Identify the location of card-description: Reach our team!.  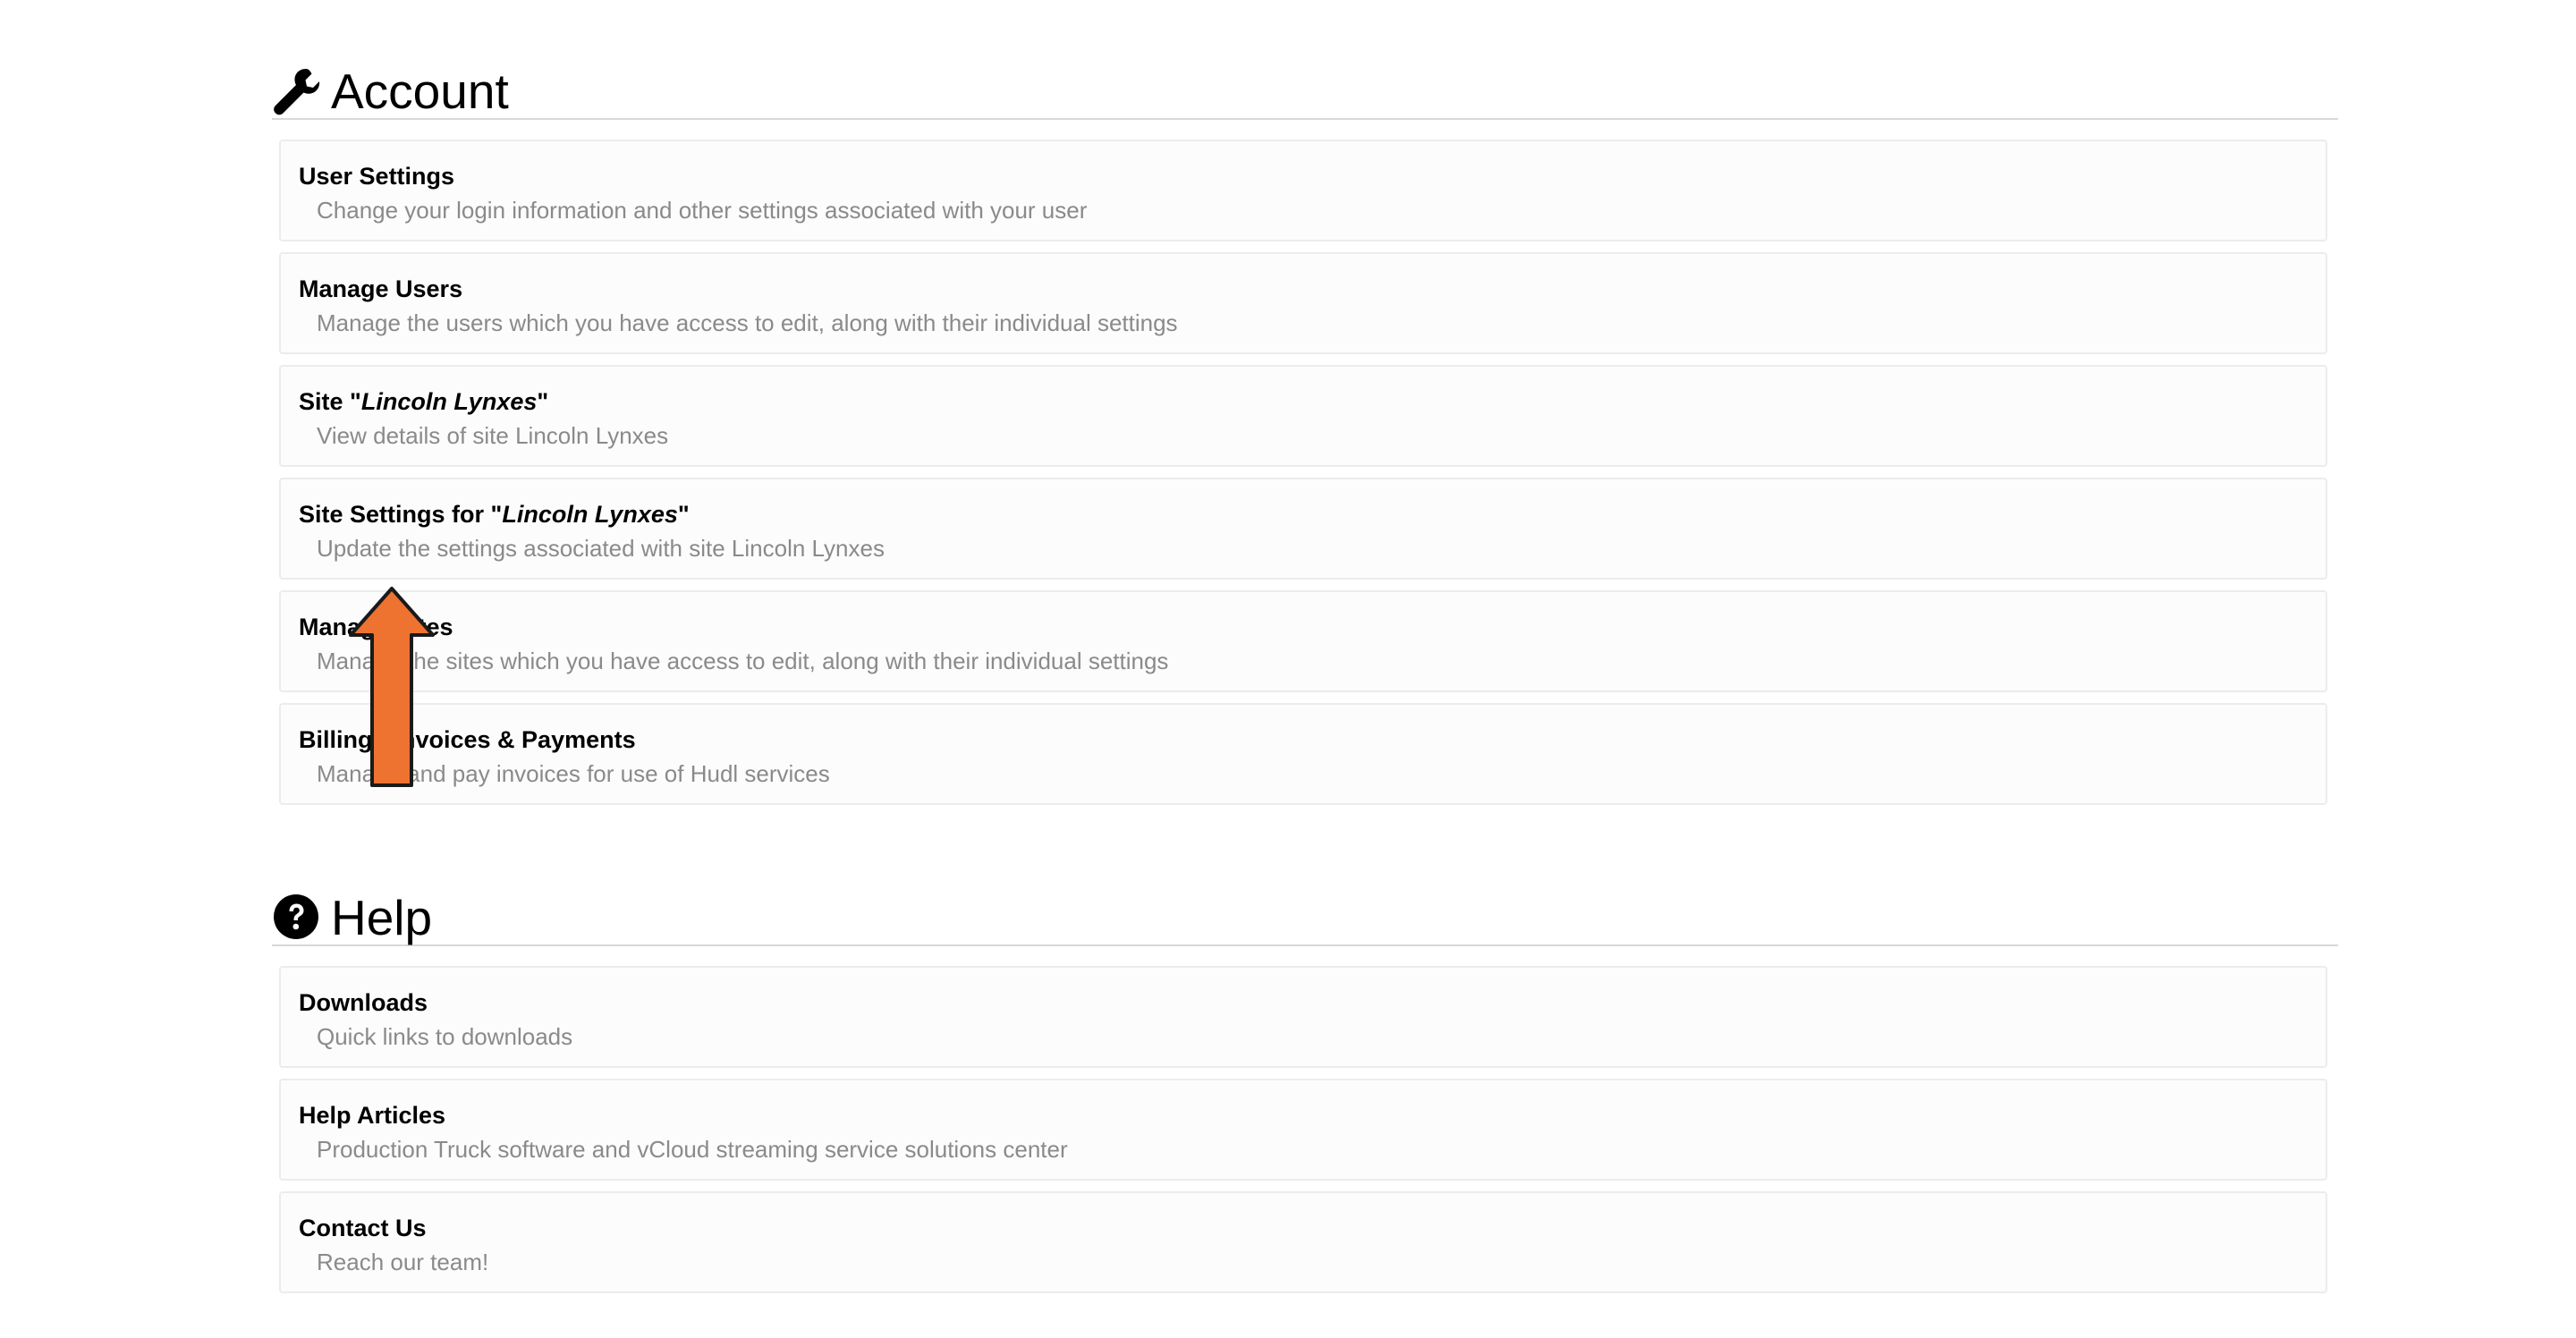
(403, 1262).